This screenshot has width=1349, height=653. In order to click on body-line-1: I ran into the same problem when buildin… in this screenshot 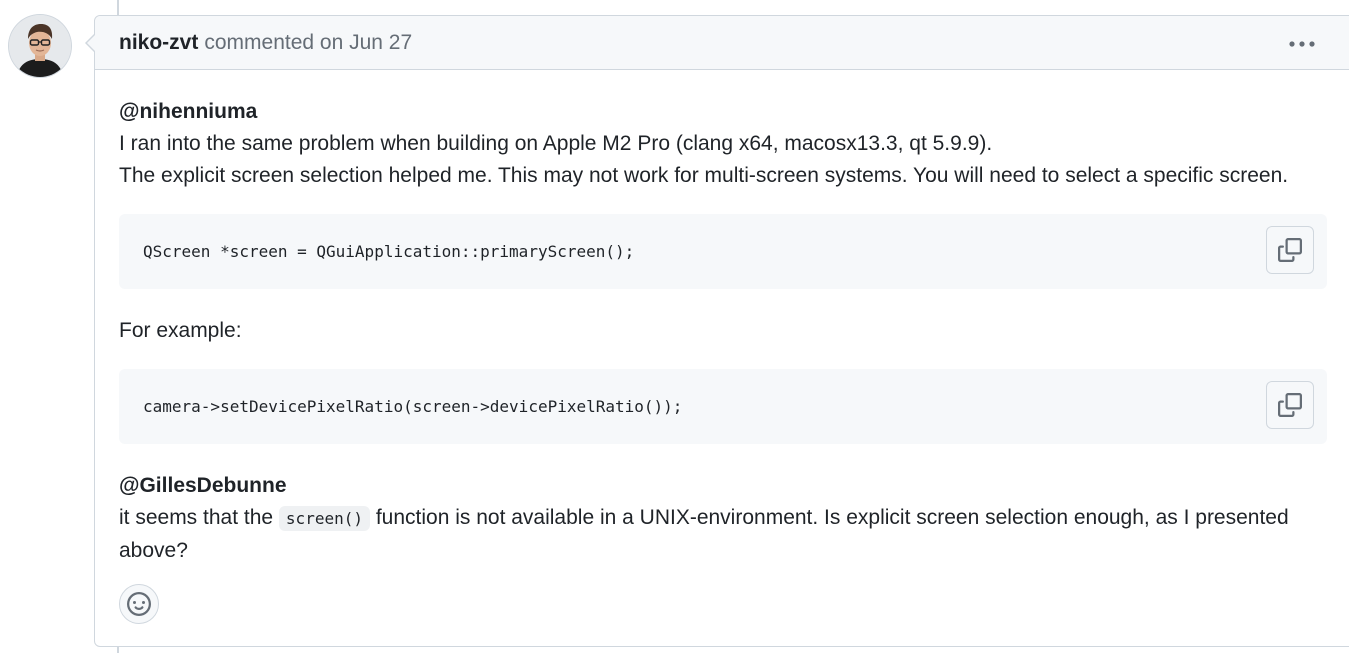, I will do `click(556, 143)`.